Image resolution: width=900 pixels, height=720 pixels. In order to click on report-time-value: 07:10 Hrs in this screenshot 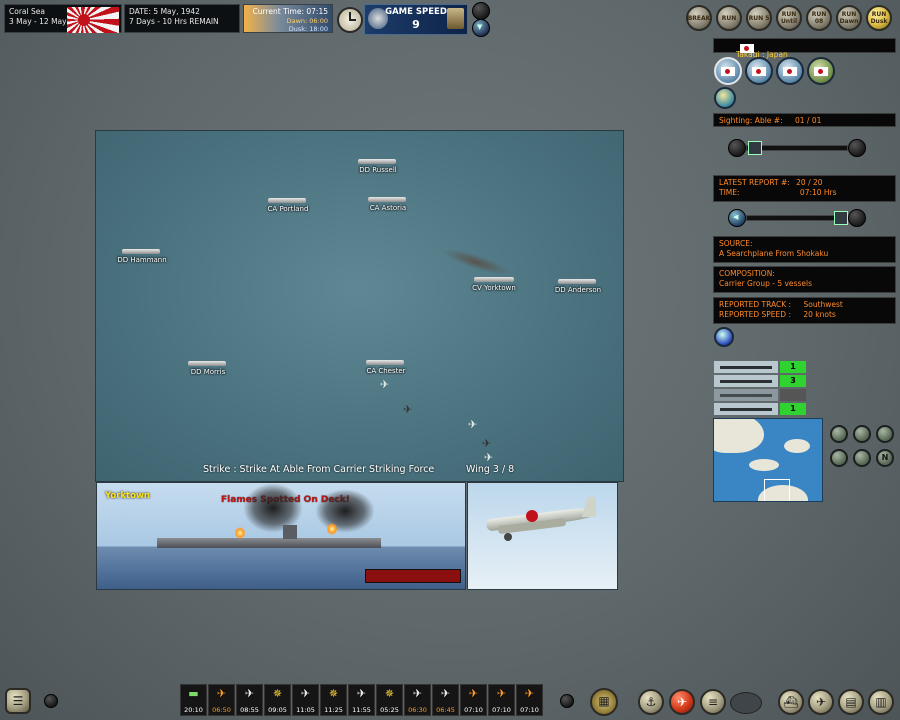, I will do `click(818, 192)`.